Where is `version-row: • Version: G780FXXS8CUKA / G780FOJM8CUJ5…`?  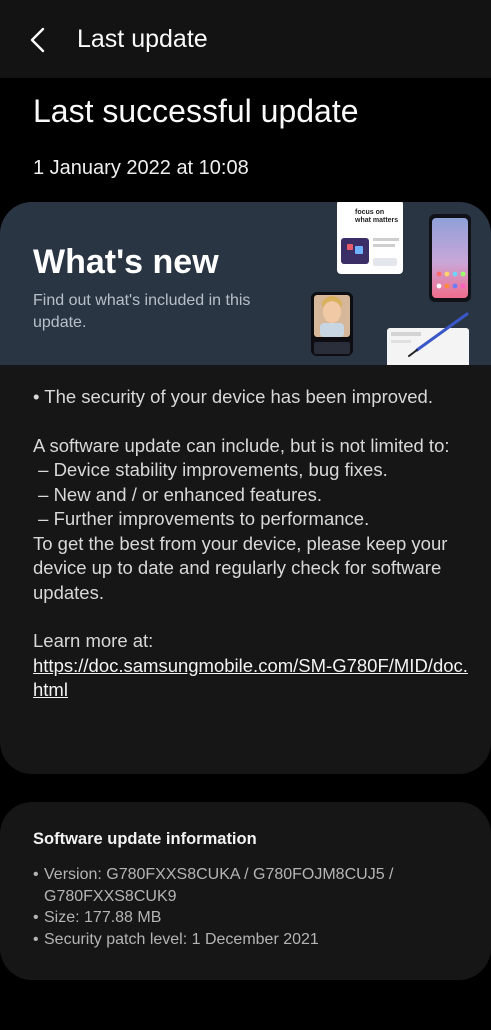
version-row: • Version: G780FXXS8CUKA / G780FOJM8CUJ5… is located at coordinates (248, 885).